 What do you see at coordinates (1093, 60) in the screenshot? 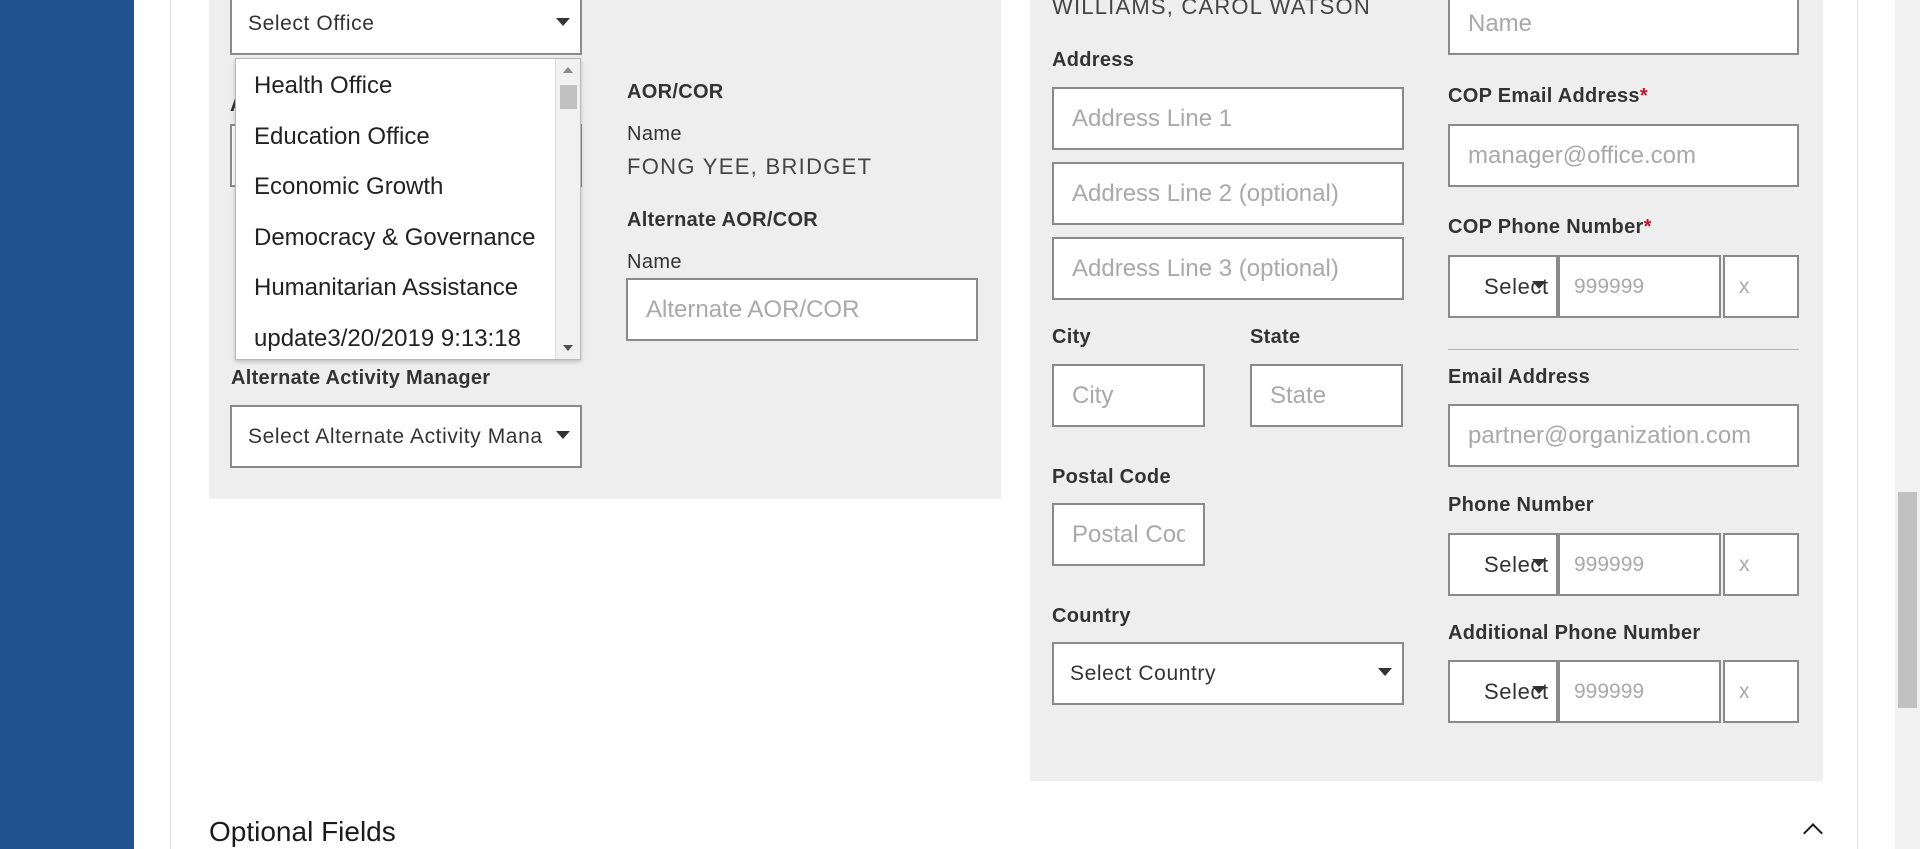
I see `address-label: Address` at bounding box center [1093, 60].